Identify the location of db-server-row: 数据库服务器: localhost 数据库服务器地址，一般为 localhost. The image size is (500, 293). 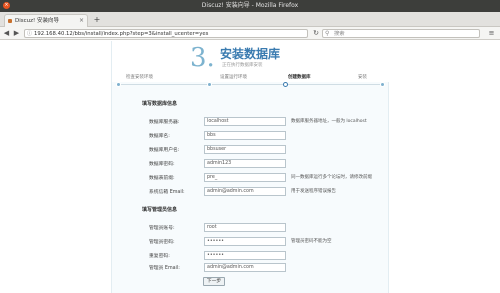
(251, 122).